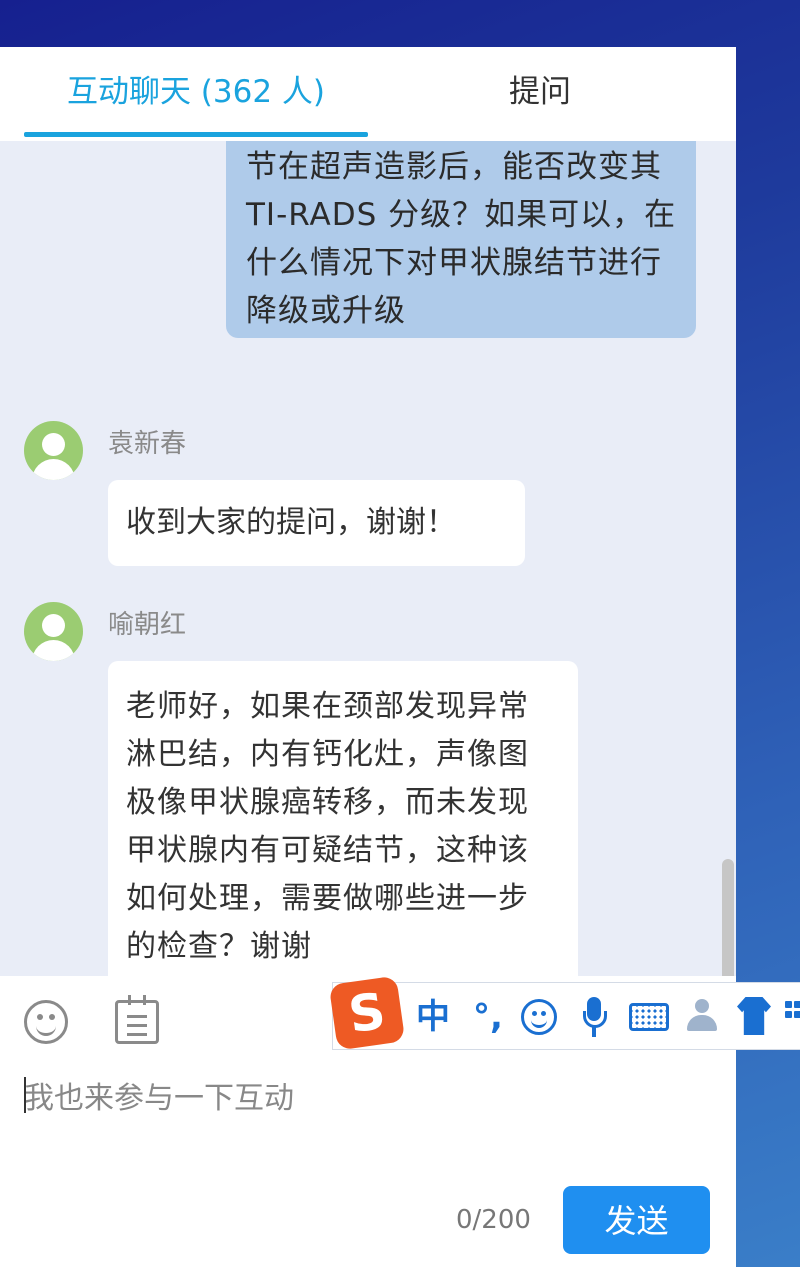 The width and height of the screenshot is (800, 1267). What do you see at coordinates (636, 1220) in the screenshot?
I see `send-button: 发送` at bounding box center [636, 1220].